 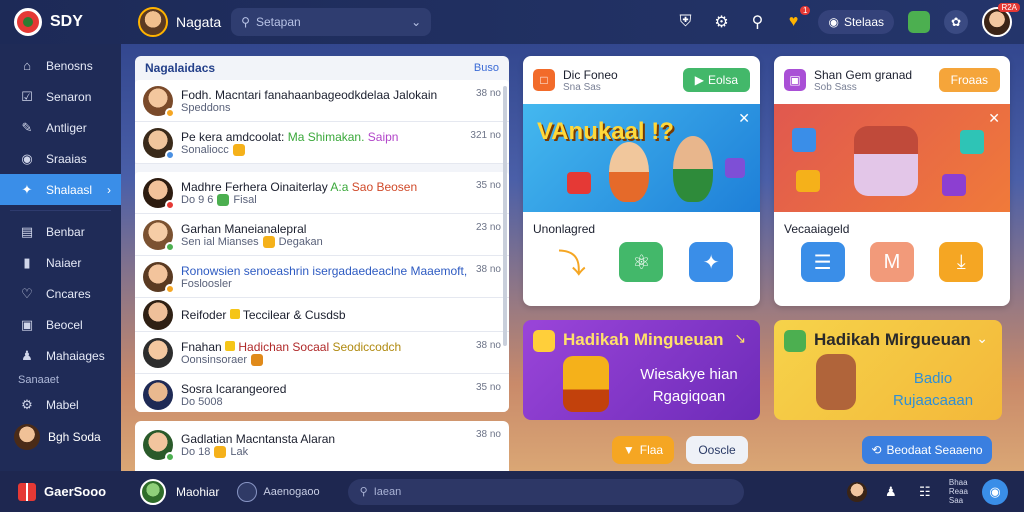 What do you see at coordinates (892, 158) in the screenshot?
I see `card-banner: ✕` at bounding box center [892, 158].